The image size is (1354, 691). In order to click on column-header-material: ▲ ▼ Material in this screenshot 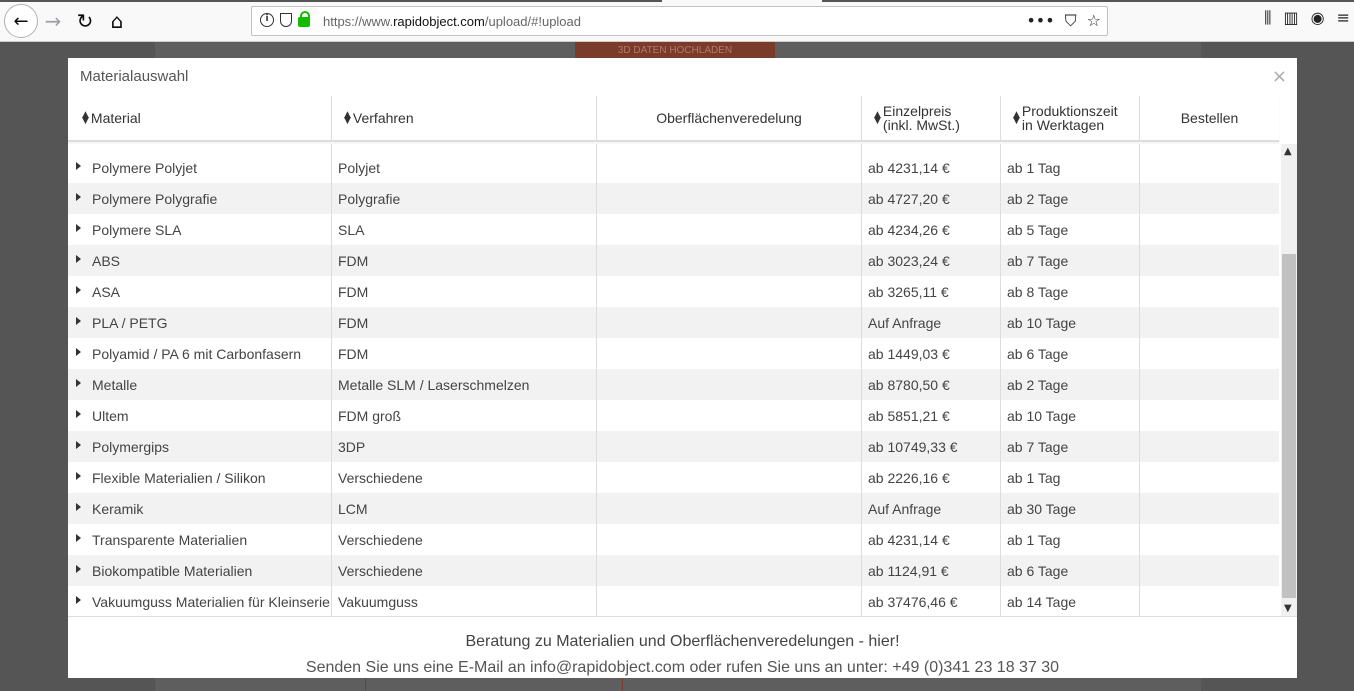, I will do `click(200, 118)`.